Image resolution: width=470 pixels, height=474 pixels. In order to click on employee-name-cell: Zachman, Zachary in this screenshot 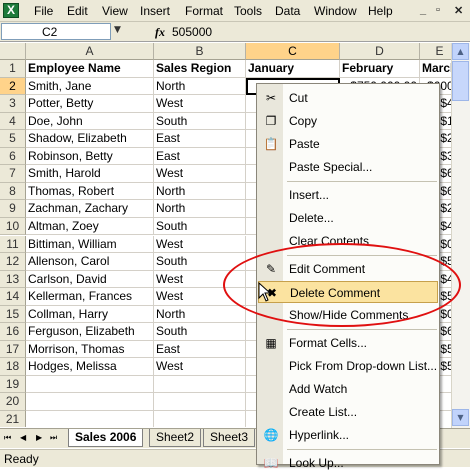, I will do `click(90, 209)`.